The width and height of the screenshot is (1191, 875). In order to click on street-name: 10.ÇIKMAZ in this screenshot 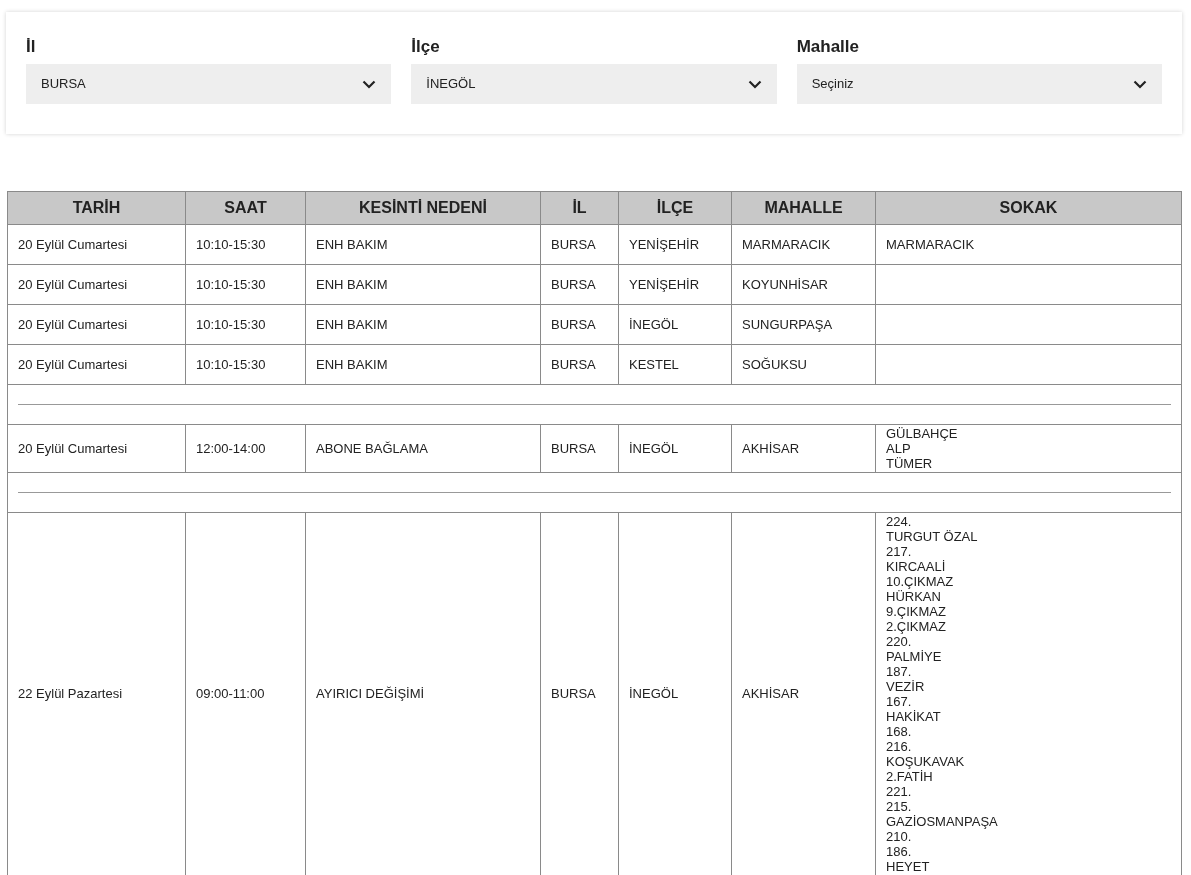, I will do `click(920, 581)`.